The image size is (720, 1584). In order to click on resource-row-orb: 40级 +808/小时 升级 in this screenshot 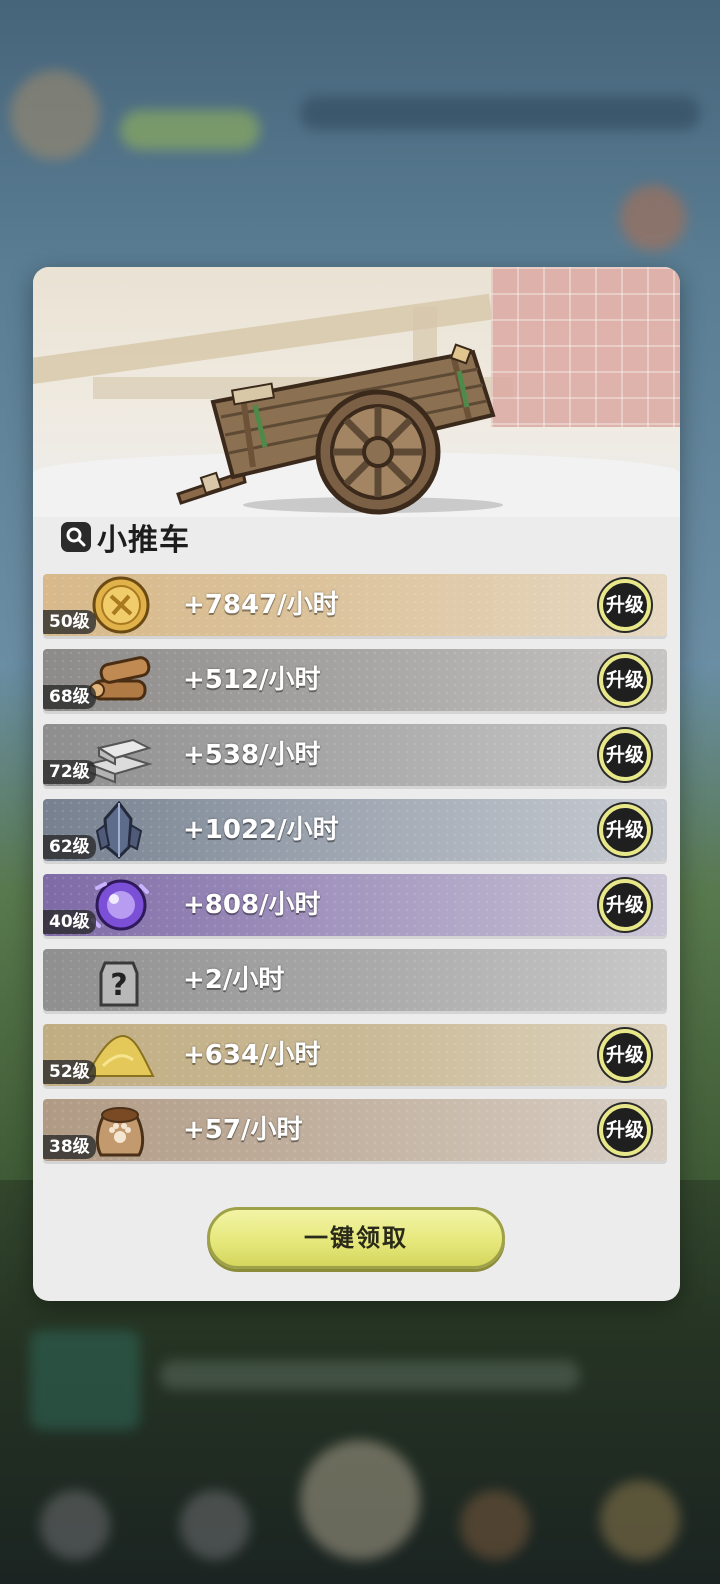, I will do `click(355, 905)`.